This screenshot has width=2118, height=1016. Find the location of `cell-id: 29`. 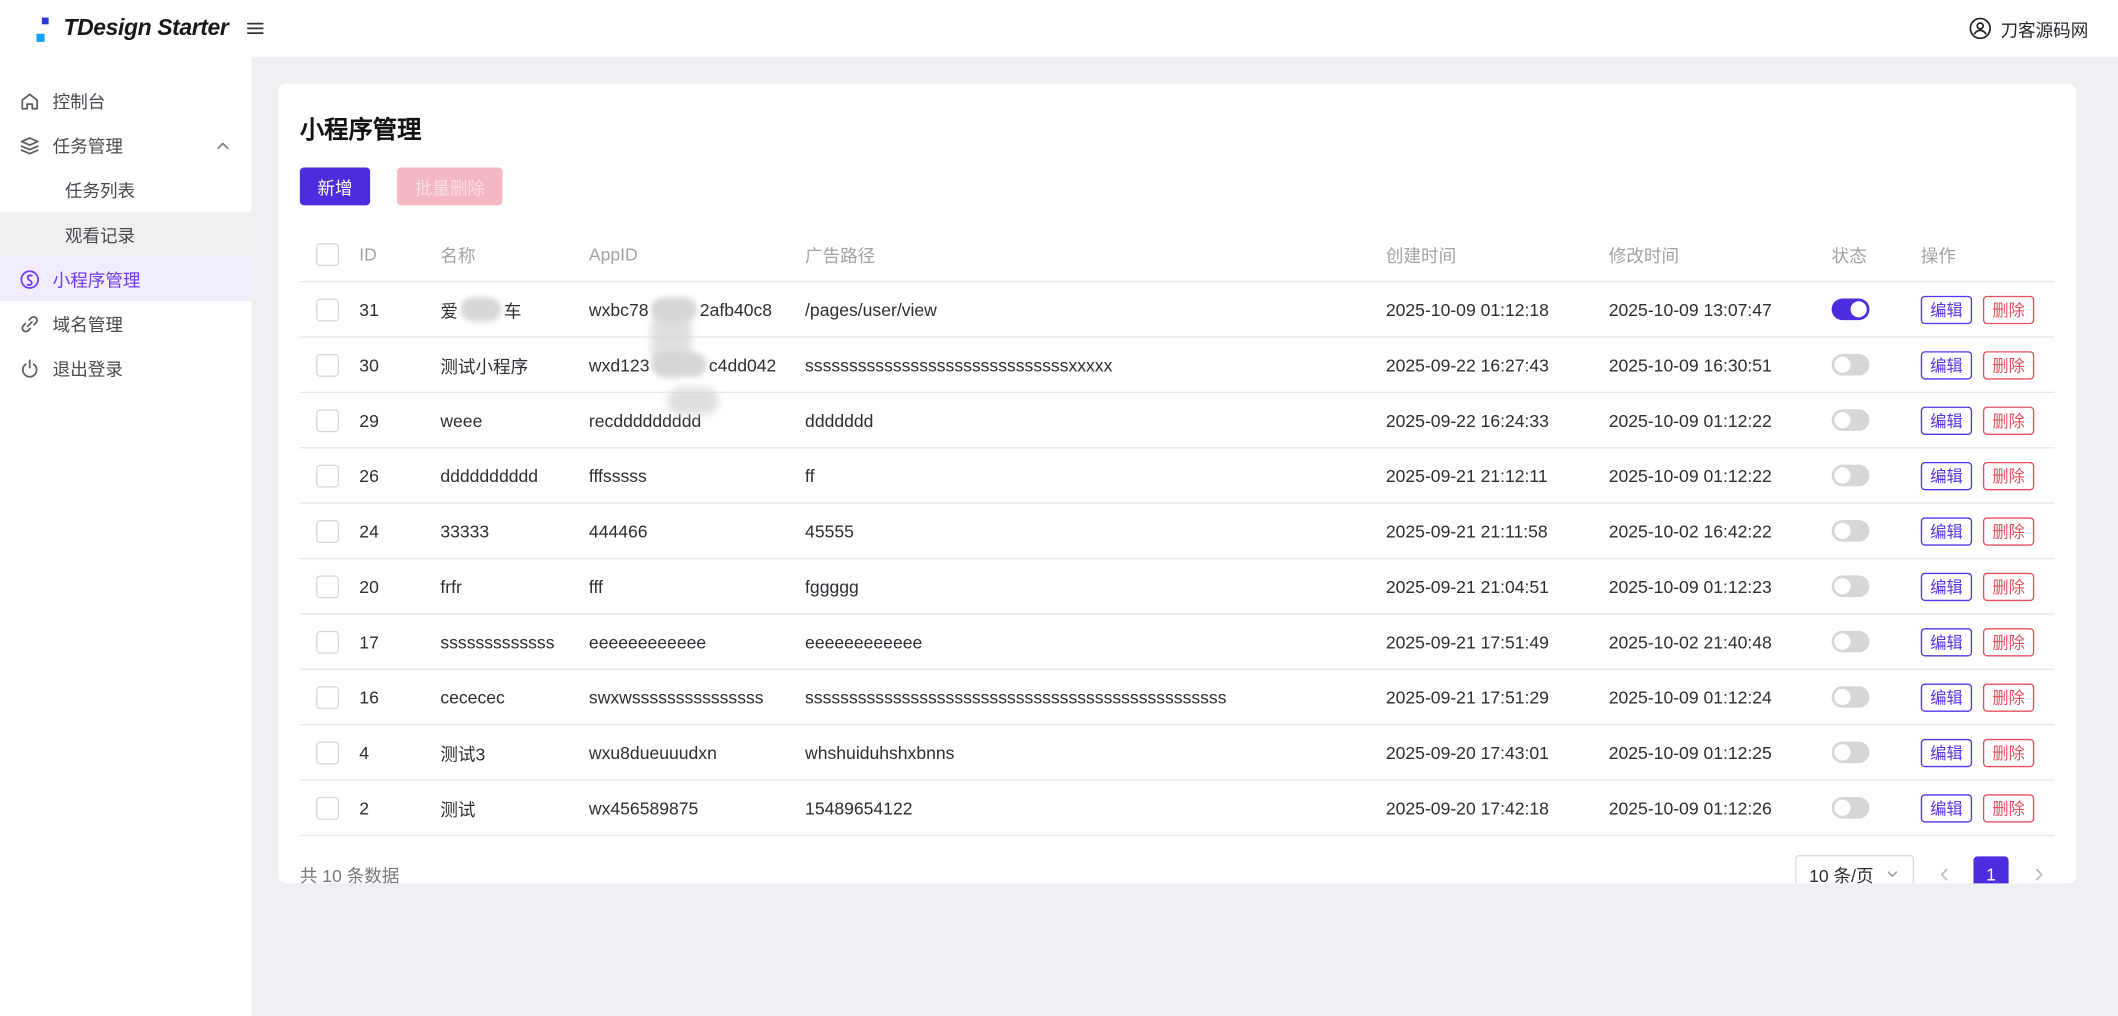

cell-id: 29 is located at coordinates (369, 420).